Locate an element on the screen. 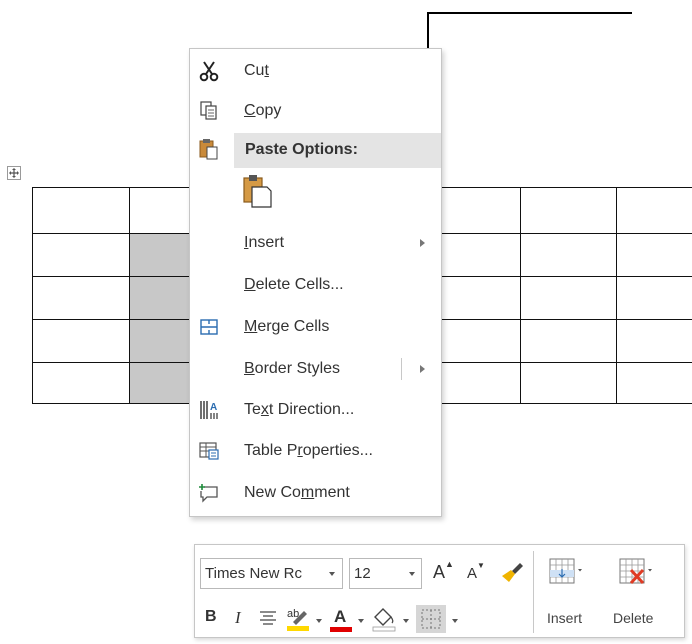 The width and height of the screenshot is (692, 644). font-color-swatch is located at coordinates (341, 629).